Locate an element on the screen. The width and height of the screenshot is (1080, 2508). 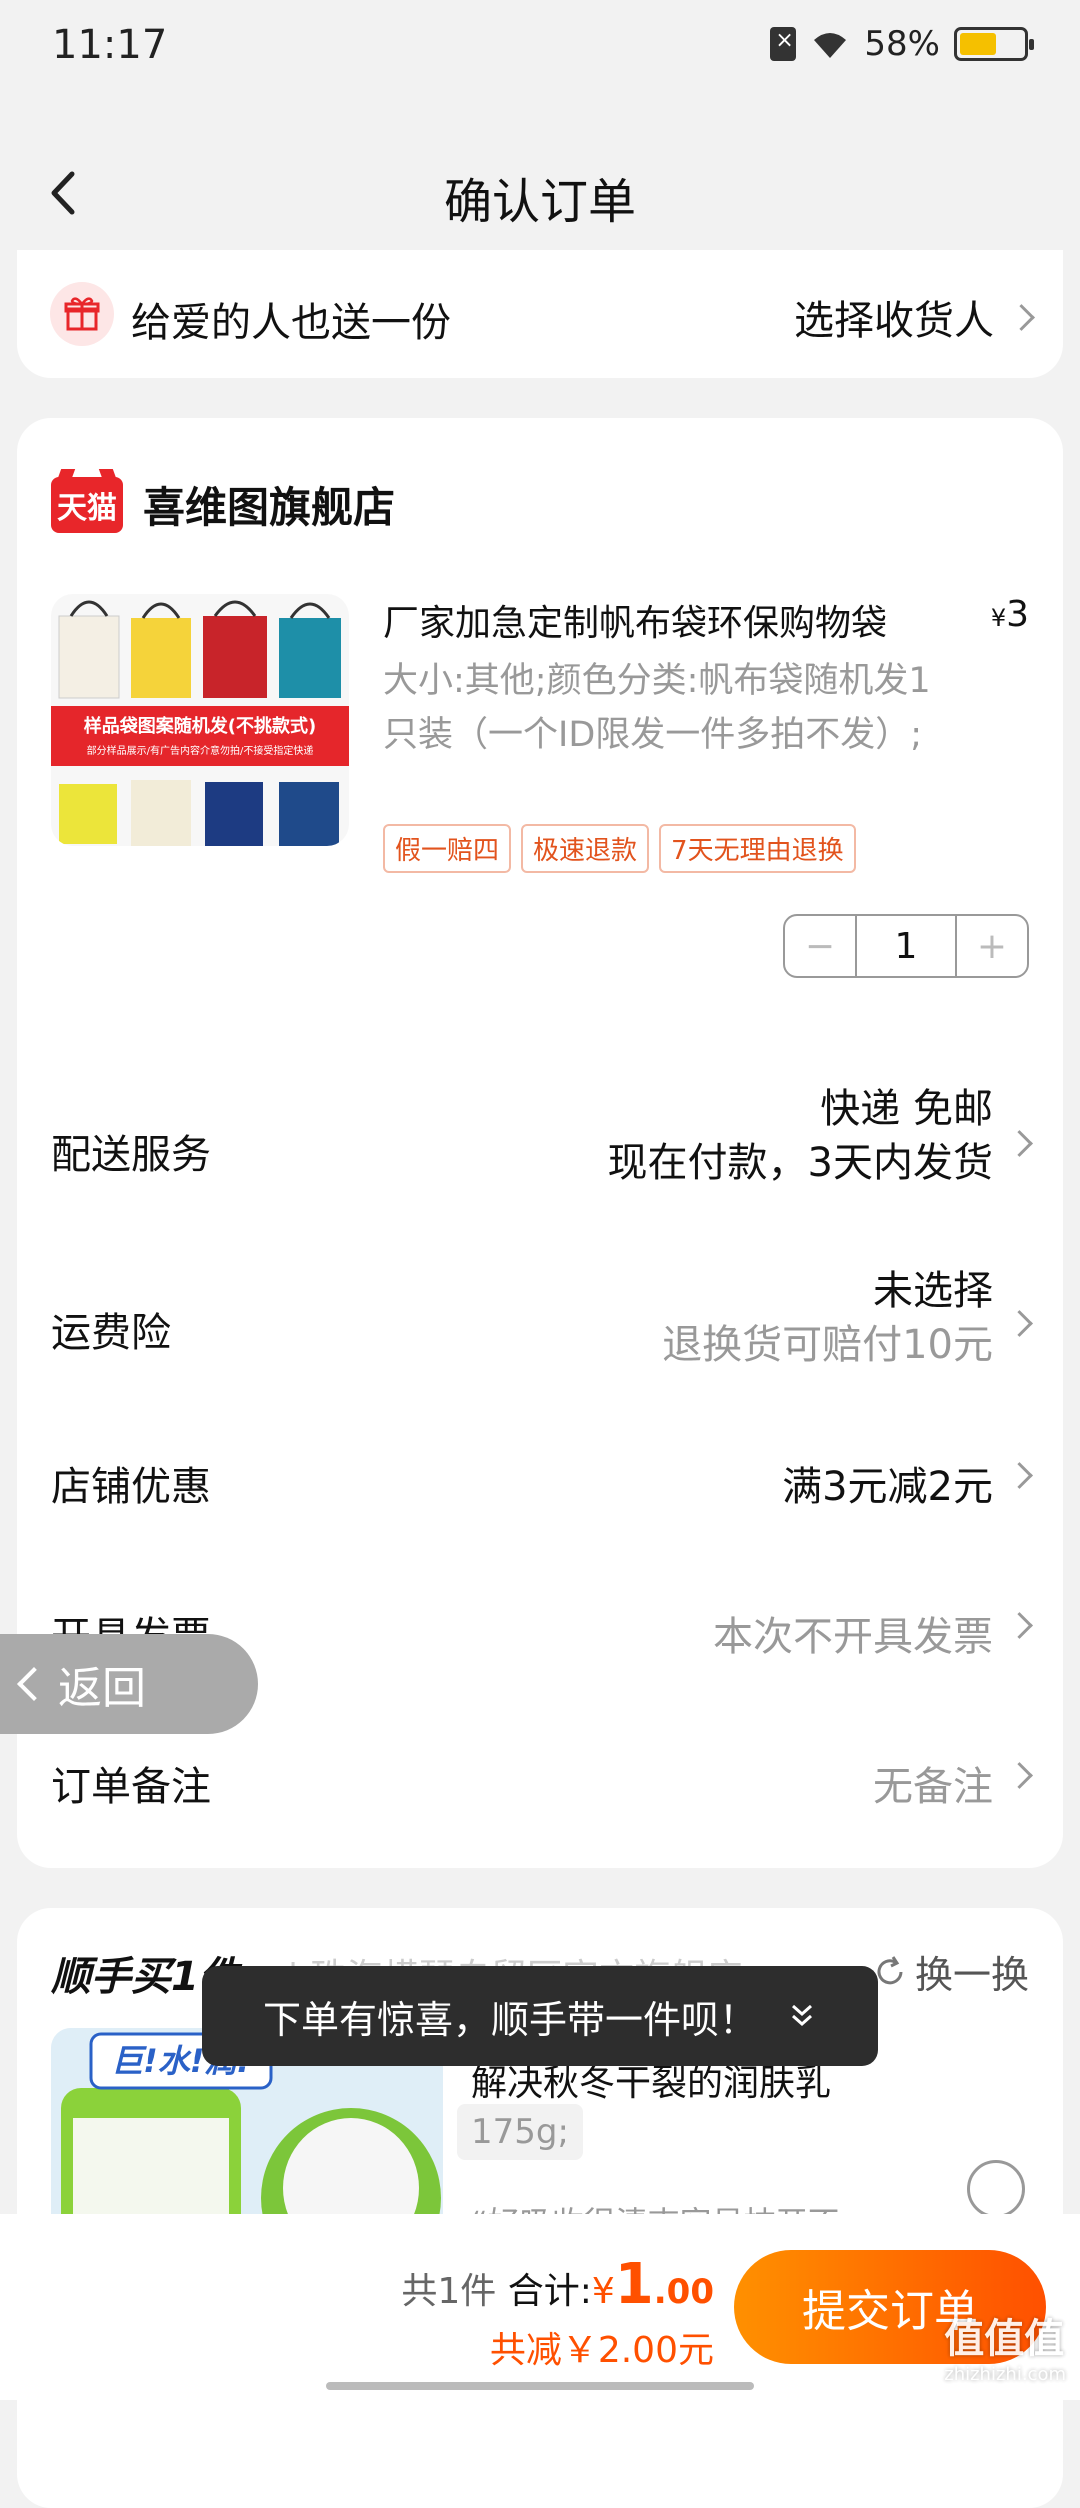
delivery-time: 现在付款，3天内发货 is located at coordinates (800, 1163).